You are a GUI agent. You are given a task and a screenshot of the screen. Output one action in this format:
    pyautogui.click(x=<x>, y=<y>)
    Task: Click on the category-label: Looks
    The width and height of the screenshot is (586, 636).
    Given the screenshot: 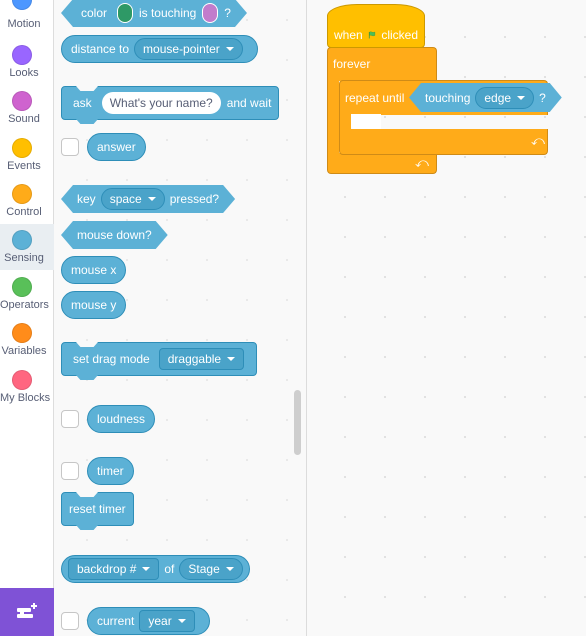 What is the action you would take?
    pyautogui.click(x=24, y=73)
    